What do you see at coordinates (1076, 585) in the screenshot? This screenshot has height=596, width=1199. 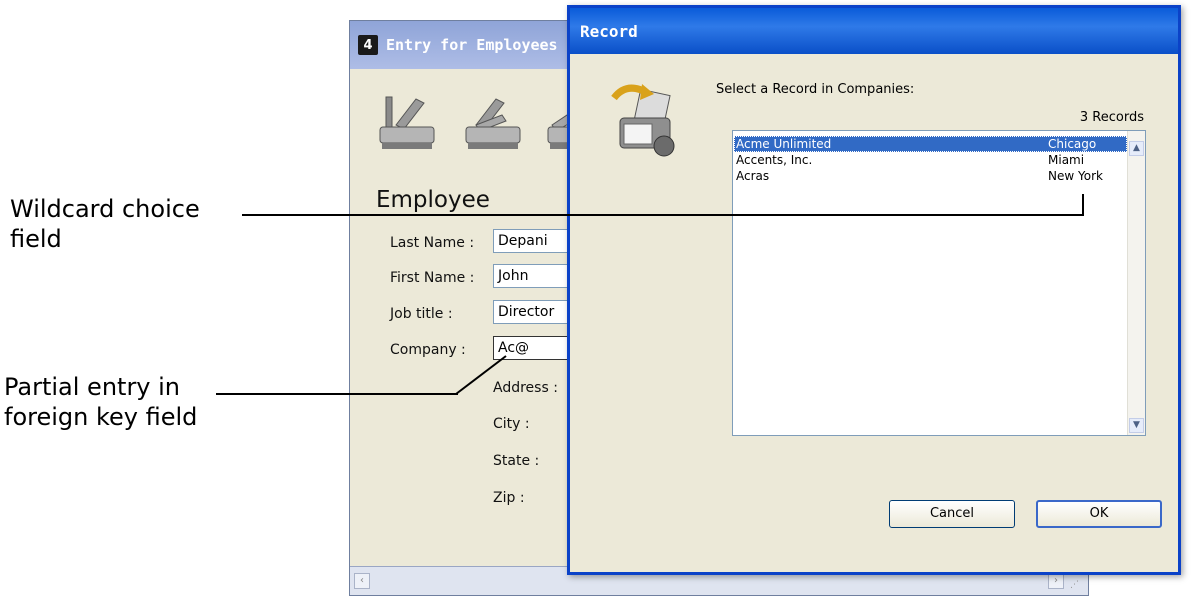 I see `resize-grip-icon: ⋰` at bounding box center [1076, 585].